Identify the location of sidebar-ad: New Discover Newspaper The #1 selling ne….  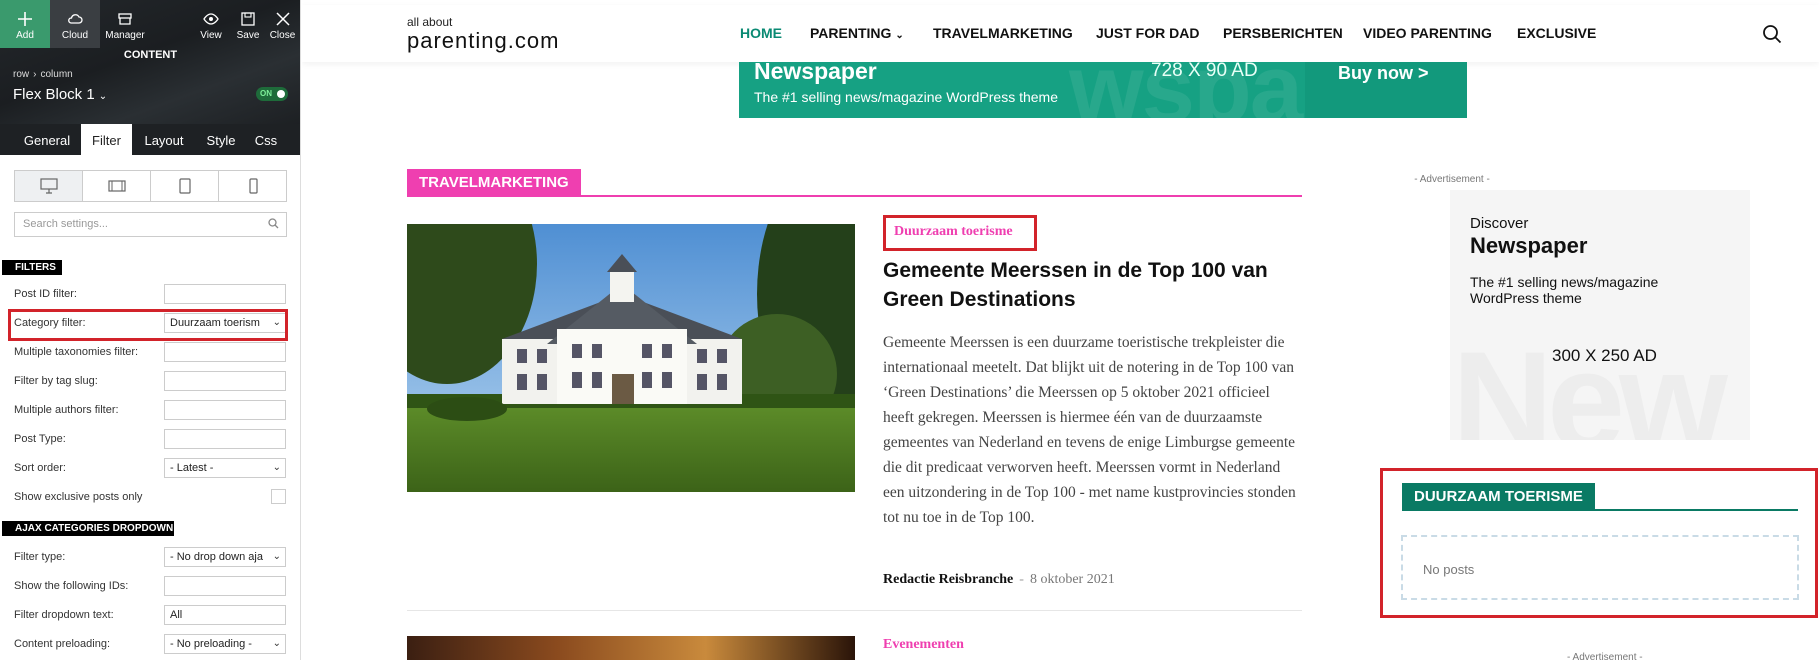
(1600, 315).